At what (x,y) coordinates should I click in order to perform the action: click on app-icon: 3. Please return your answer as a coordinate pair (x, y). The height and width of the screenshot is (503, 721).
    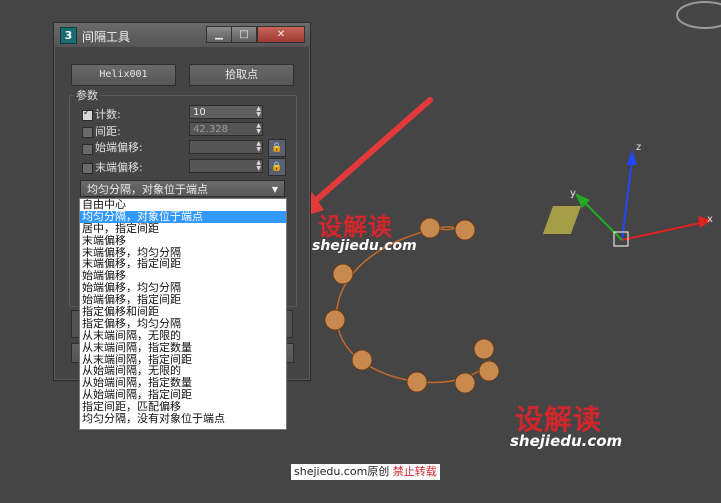
    Looking at the image, I should click on (68, 35).